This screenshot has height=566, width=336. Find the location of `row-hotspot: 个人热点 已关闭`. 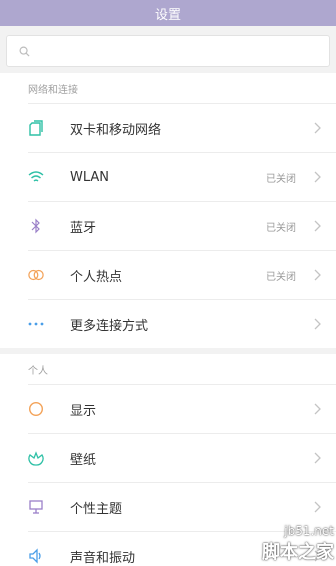

row-hotspot: 个人热点 已关闭 is located at coordinates (182, 274).